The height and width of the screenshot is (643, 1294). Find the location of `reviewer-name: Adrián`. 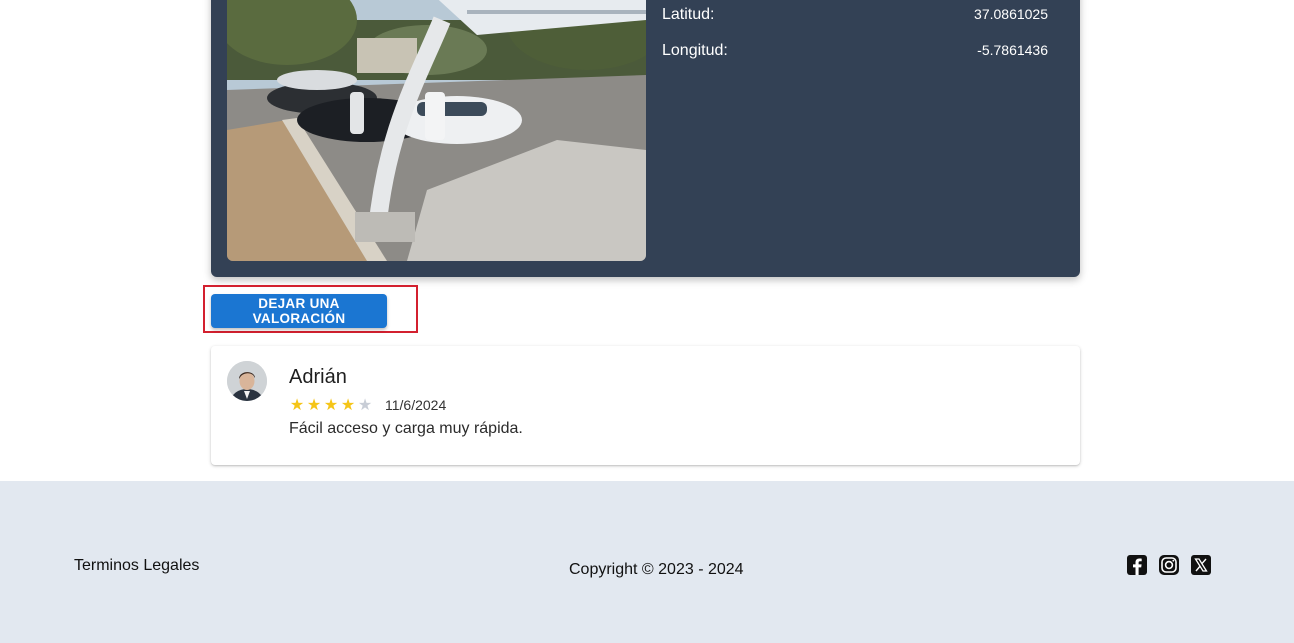

reviewer-name: Adrián is located at coordinates (318, 377).